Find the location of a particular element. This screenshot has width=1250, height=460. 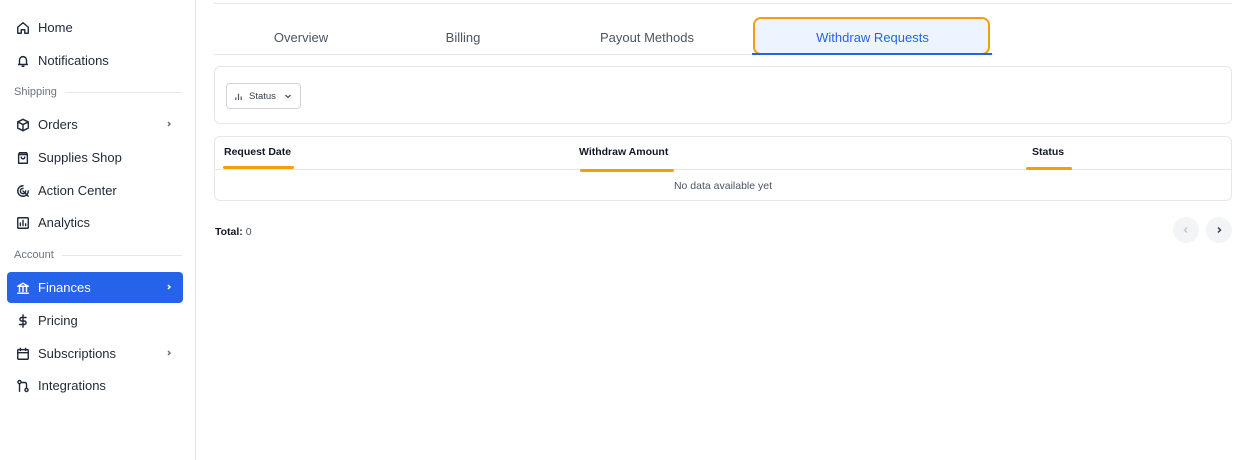

next-page-button is located at coordinates (1219, 230).